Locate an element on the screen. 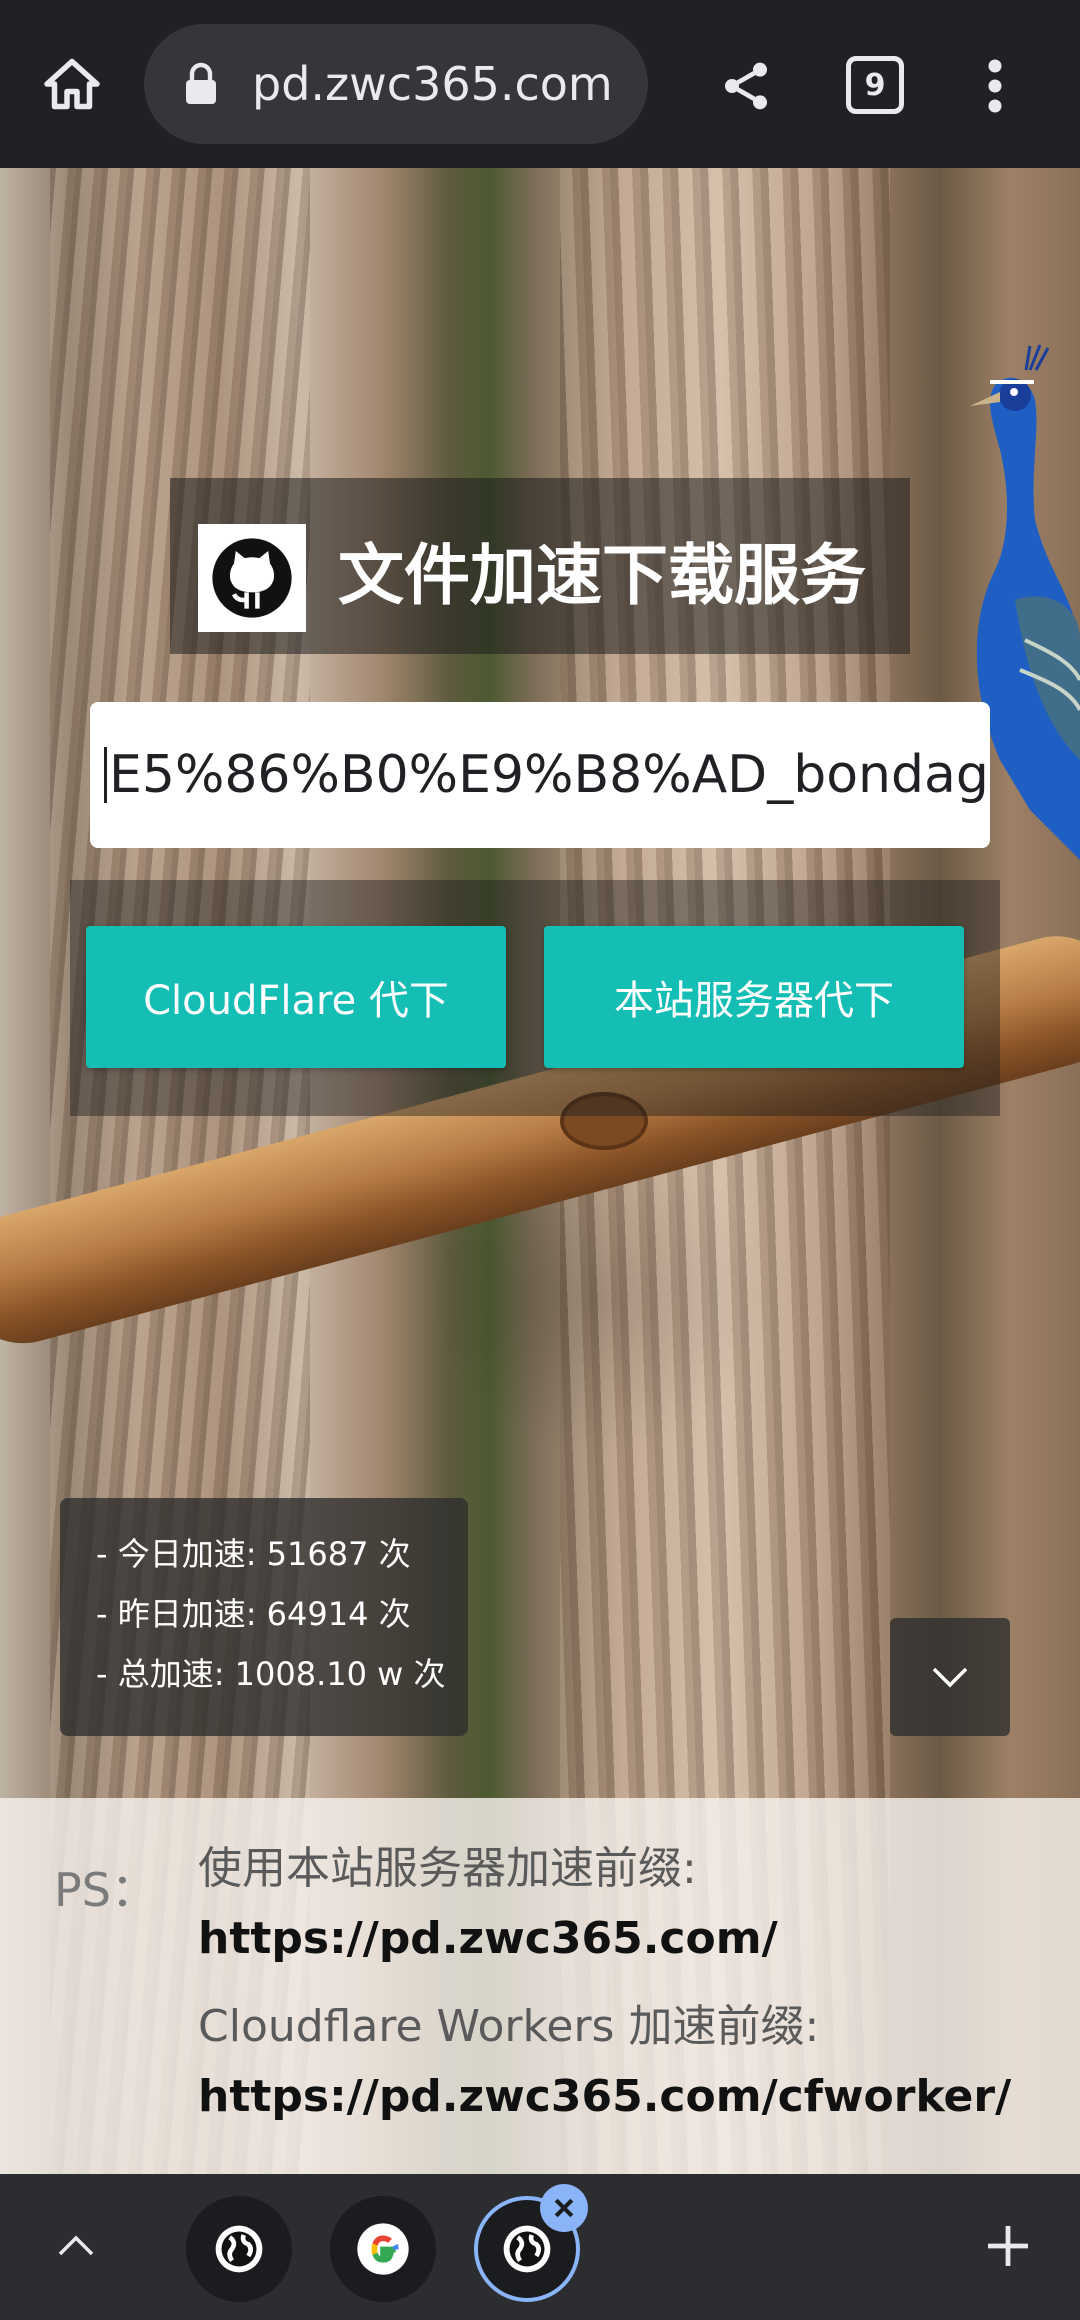  home-icon is located at coordinates (72, 84).